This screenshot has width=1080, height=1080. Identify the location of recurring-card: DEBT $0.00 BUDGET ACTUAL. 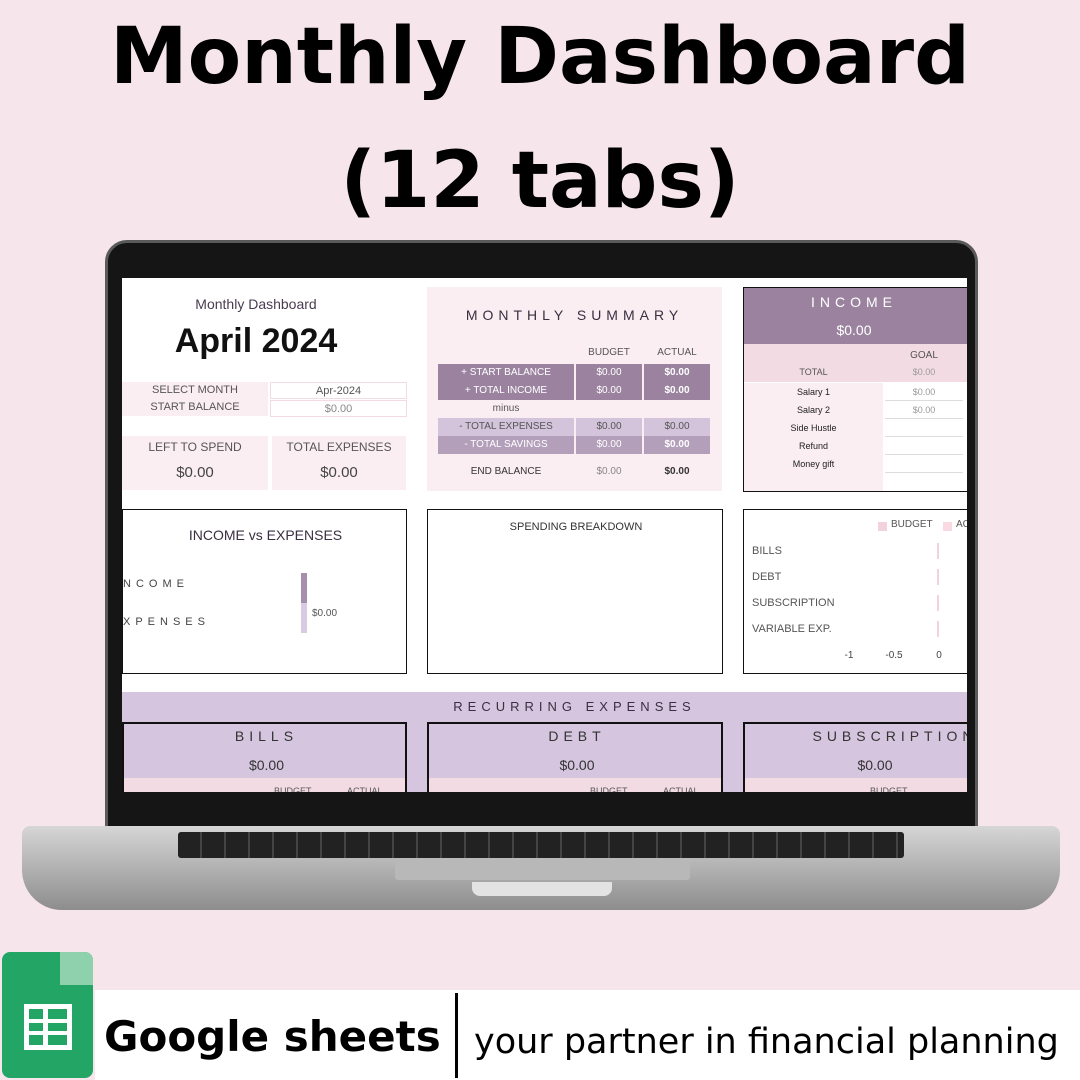
(575, 757).